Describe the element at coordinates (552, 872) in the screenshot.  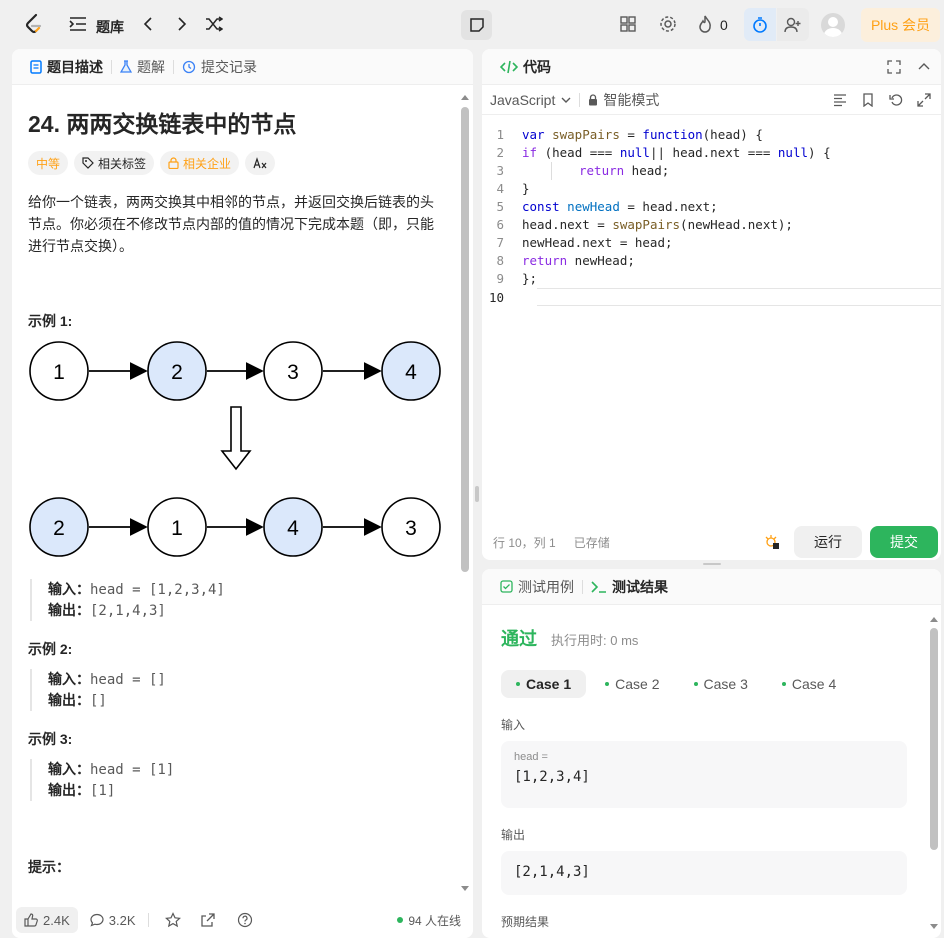
I see `output-value: [2,1,4,3]` at that location.